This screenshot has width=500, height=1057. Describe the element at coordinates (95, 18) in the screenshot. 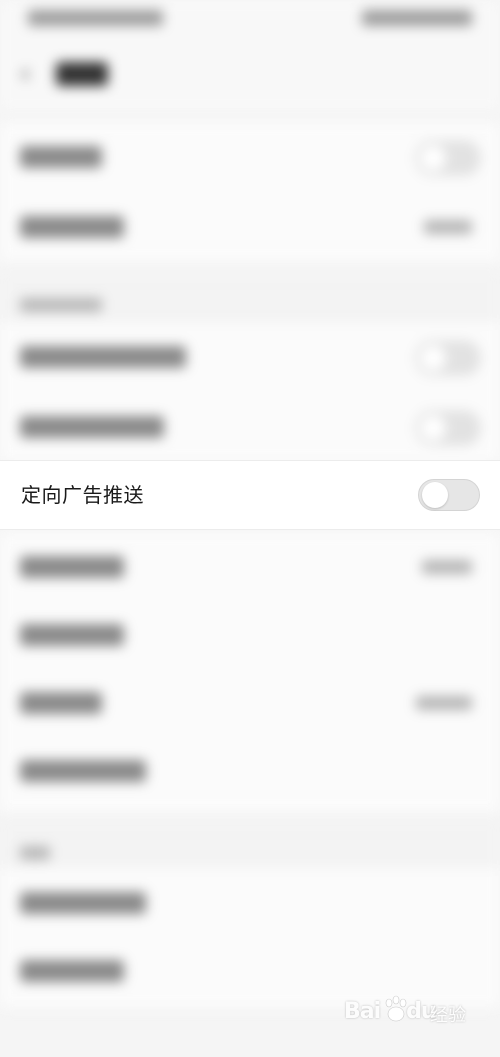

I see `status-bar-left-blur` at that location.